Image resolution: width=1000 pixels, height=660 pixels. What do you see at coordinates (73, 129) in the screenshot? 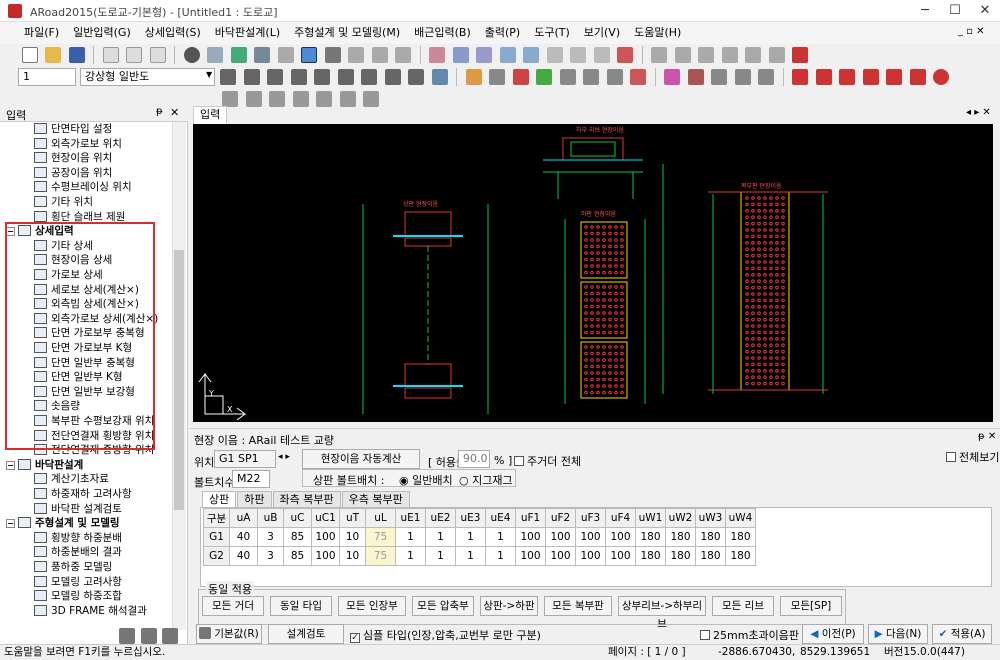
I see `tree-item: 단면타입 설정` at bounding box center [73, 129].